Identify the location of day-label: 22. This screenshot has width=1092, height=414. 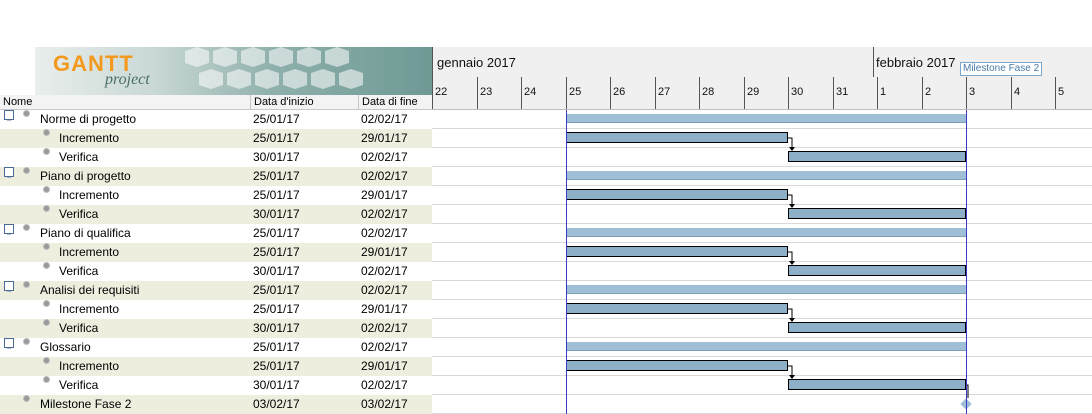
(441, 92).